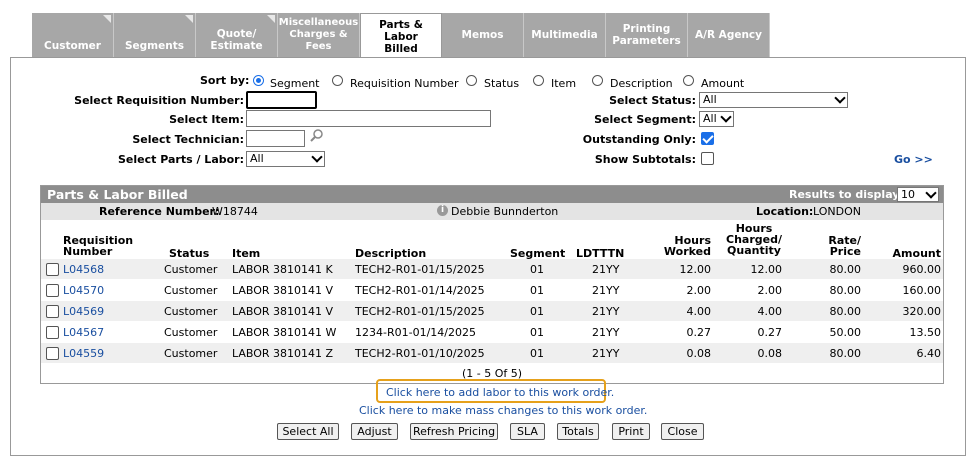 The width and height of the screenshot is (980, 467). Describe the element at coordinates (308, 431) in the screenshot. I see `select-all-button: Select All` at that location.